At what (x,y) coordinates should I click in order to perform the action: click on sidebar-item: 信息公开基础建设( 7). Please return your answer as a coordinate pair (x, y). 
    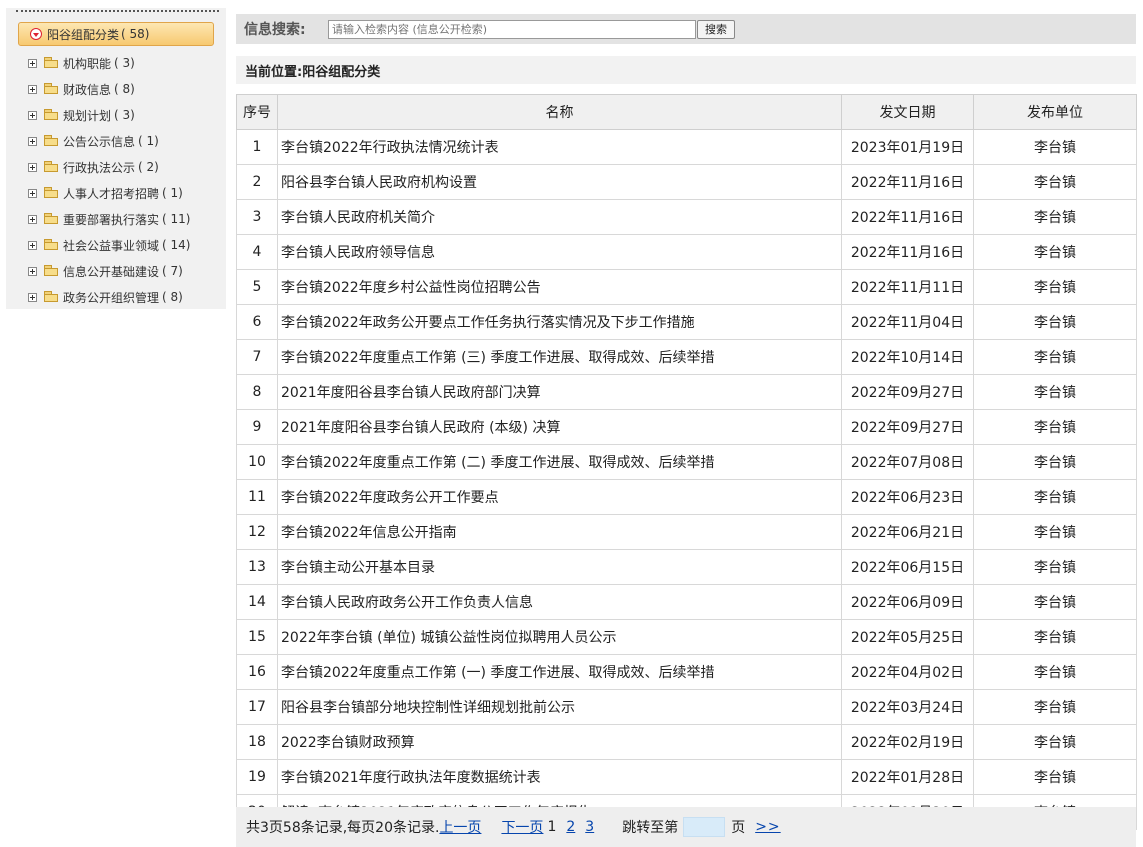
    Looking at the image, I should click on (109, 271).